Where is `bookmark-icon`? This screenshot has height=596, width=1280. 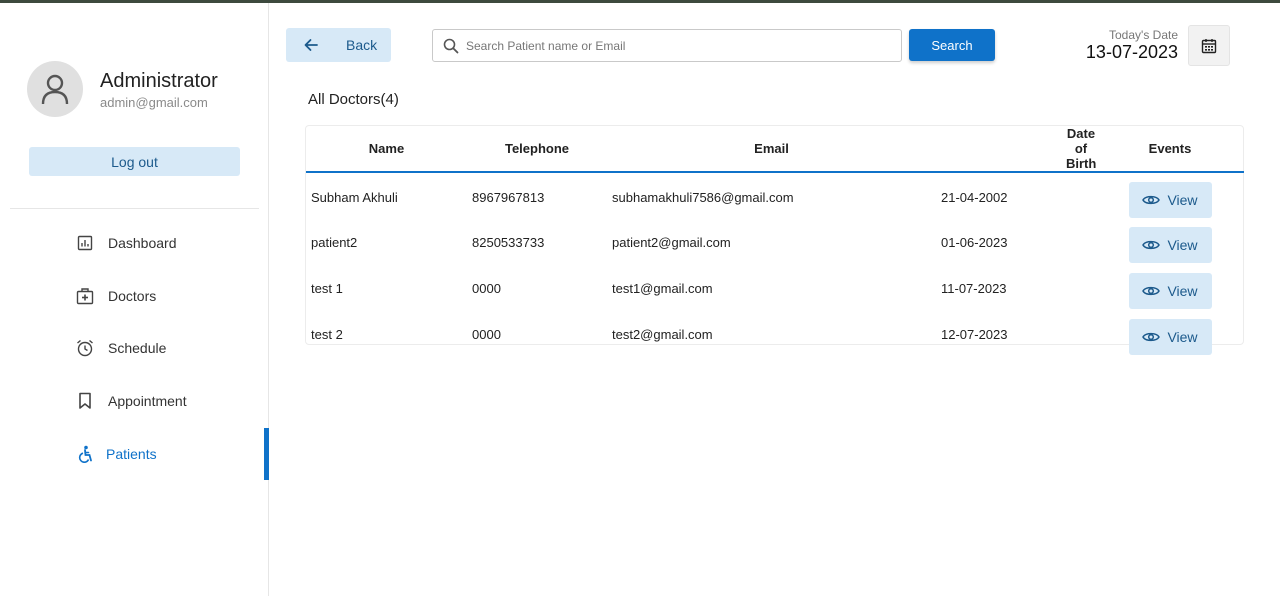
bookmark-icon is located at coordinates (85, 401).